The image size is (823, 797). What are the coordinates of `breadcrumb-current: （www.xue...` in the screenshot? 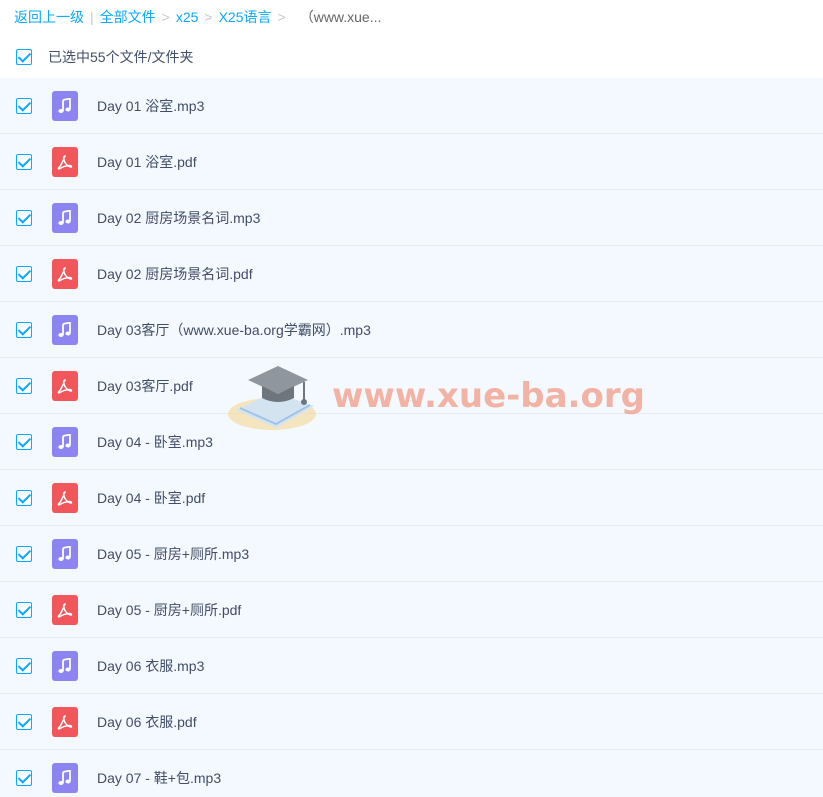 It's located at (340, 17).